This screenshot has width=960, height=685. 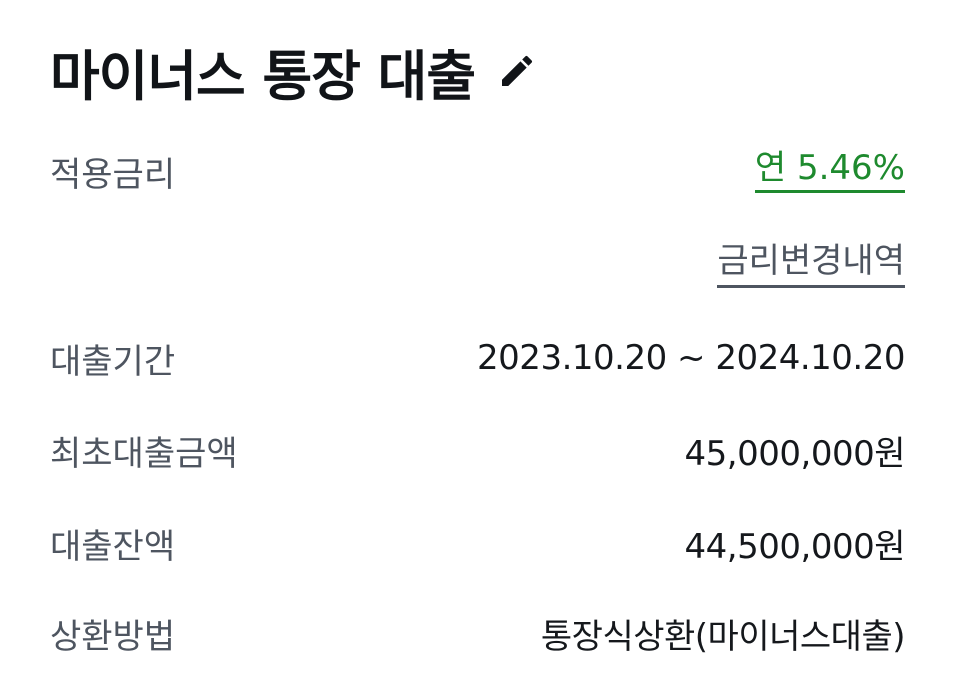 What do you see at coordinates (477, 171) in the screenshot?
I see `rate-row: 적용금리 연 5.46%` at bounding box center [477, 171].